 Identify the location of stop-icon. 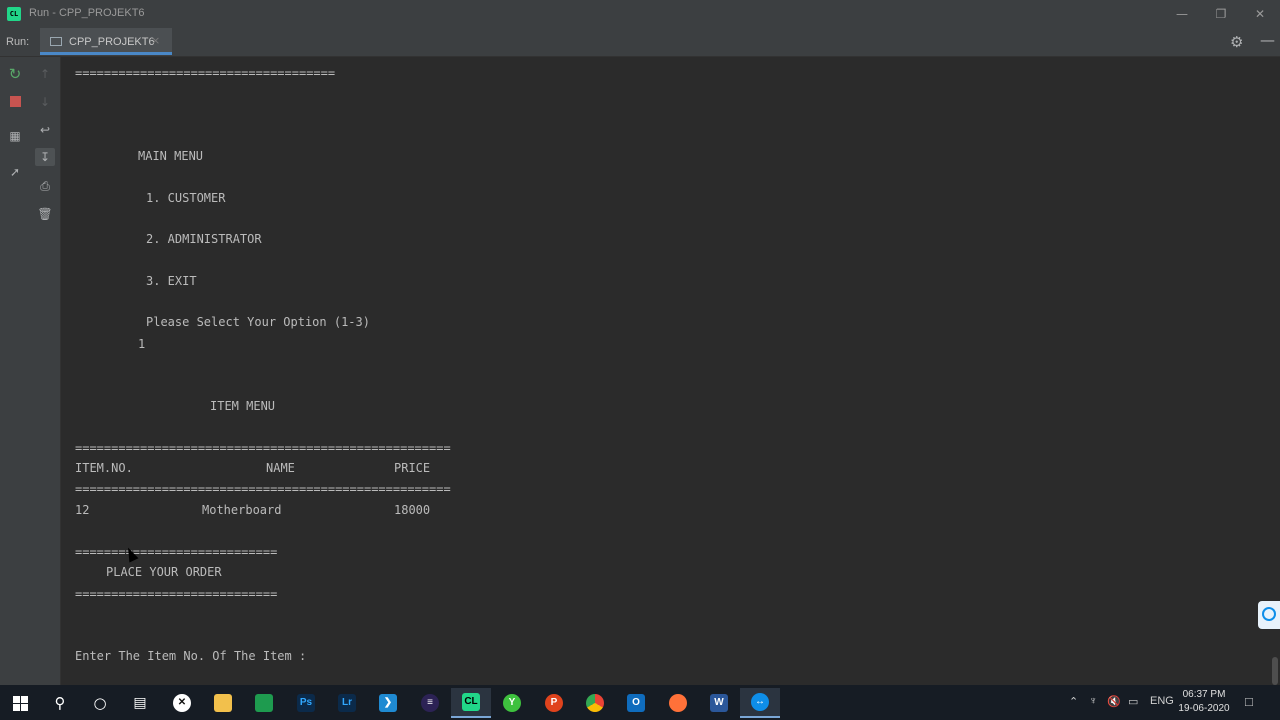
(15, 102).